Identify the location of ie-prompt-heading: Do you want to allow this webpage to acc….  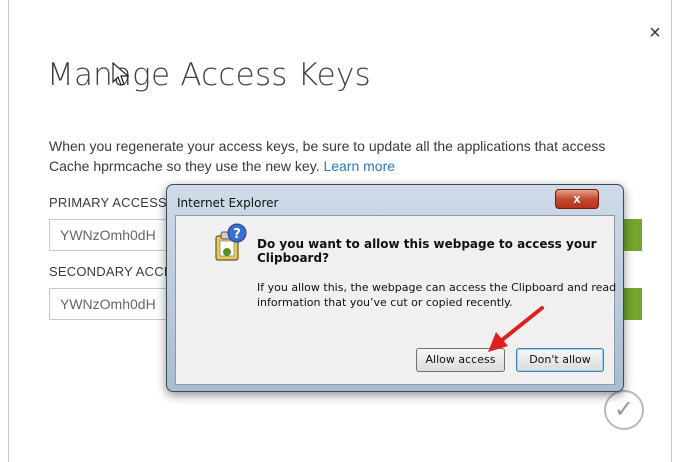
(427, 251).